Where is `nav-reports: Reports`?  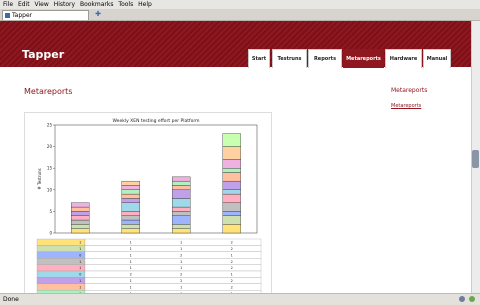 nav-reports: Reports is located at coordinates (325, 58).